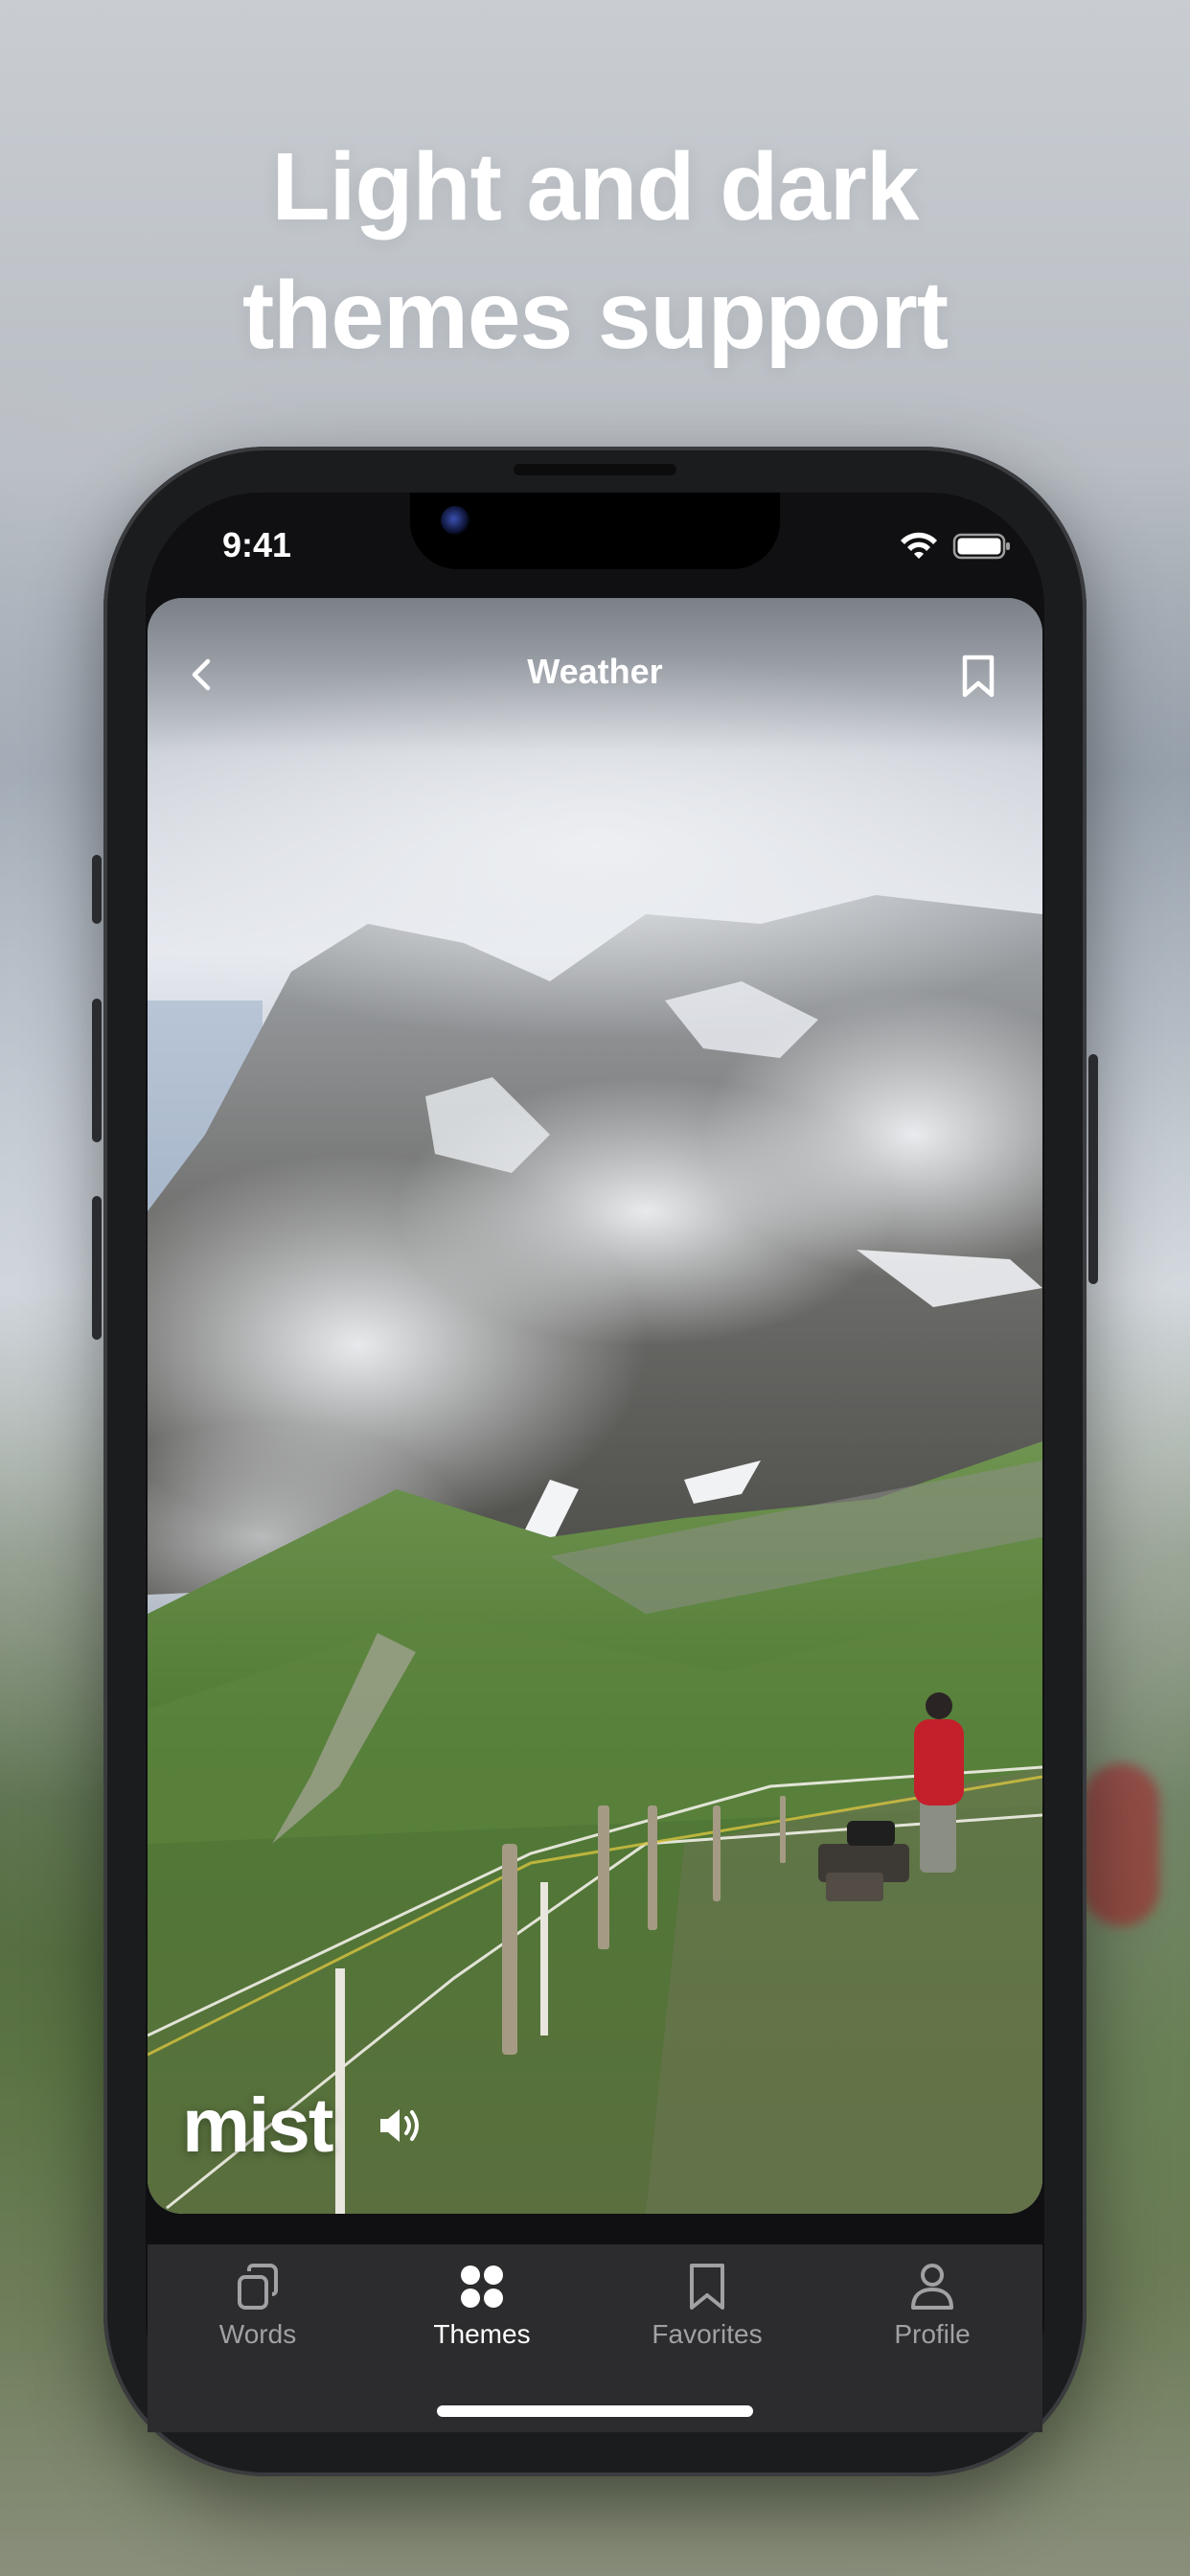  What do you see at coordinates (482, 2287) in the screenshot?
I see `grid-dots-icon` at bounding box center [482, 2287].